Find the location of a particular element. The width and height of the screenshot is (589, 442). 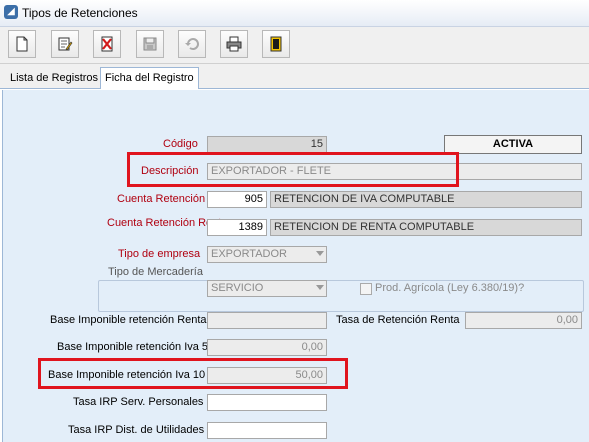

save-button is located at coordinates (150, 44).